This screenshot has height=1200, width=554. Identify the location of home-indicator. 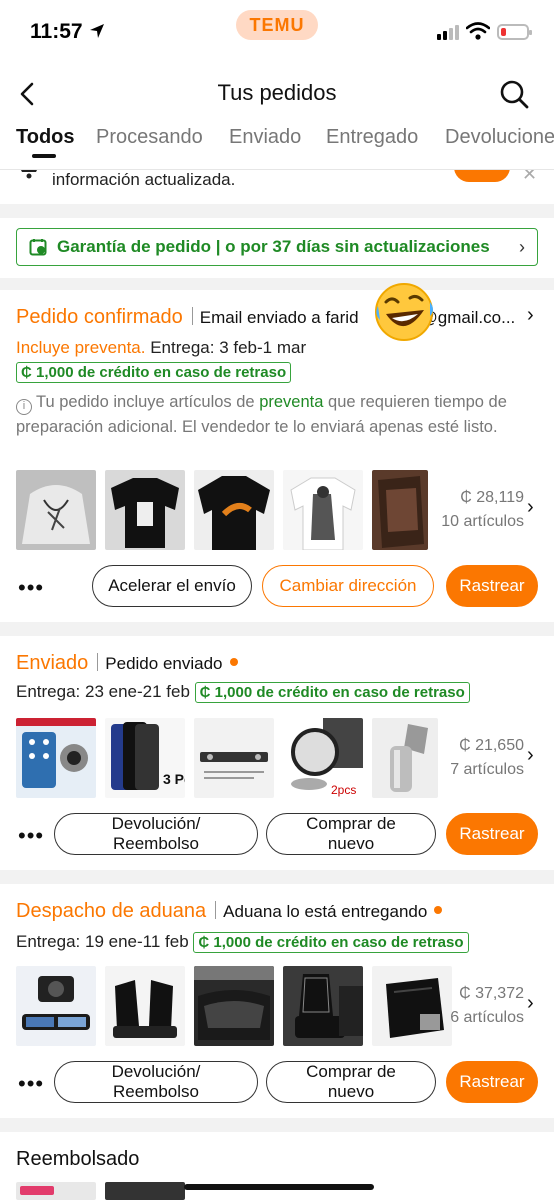
(279, 1187).